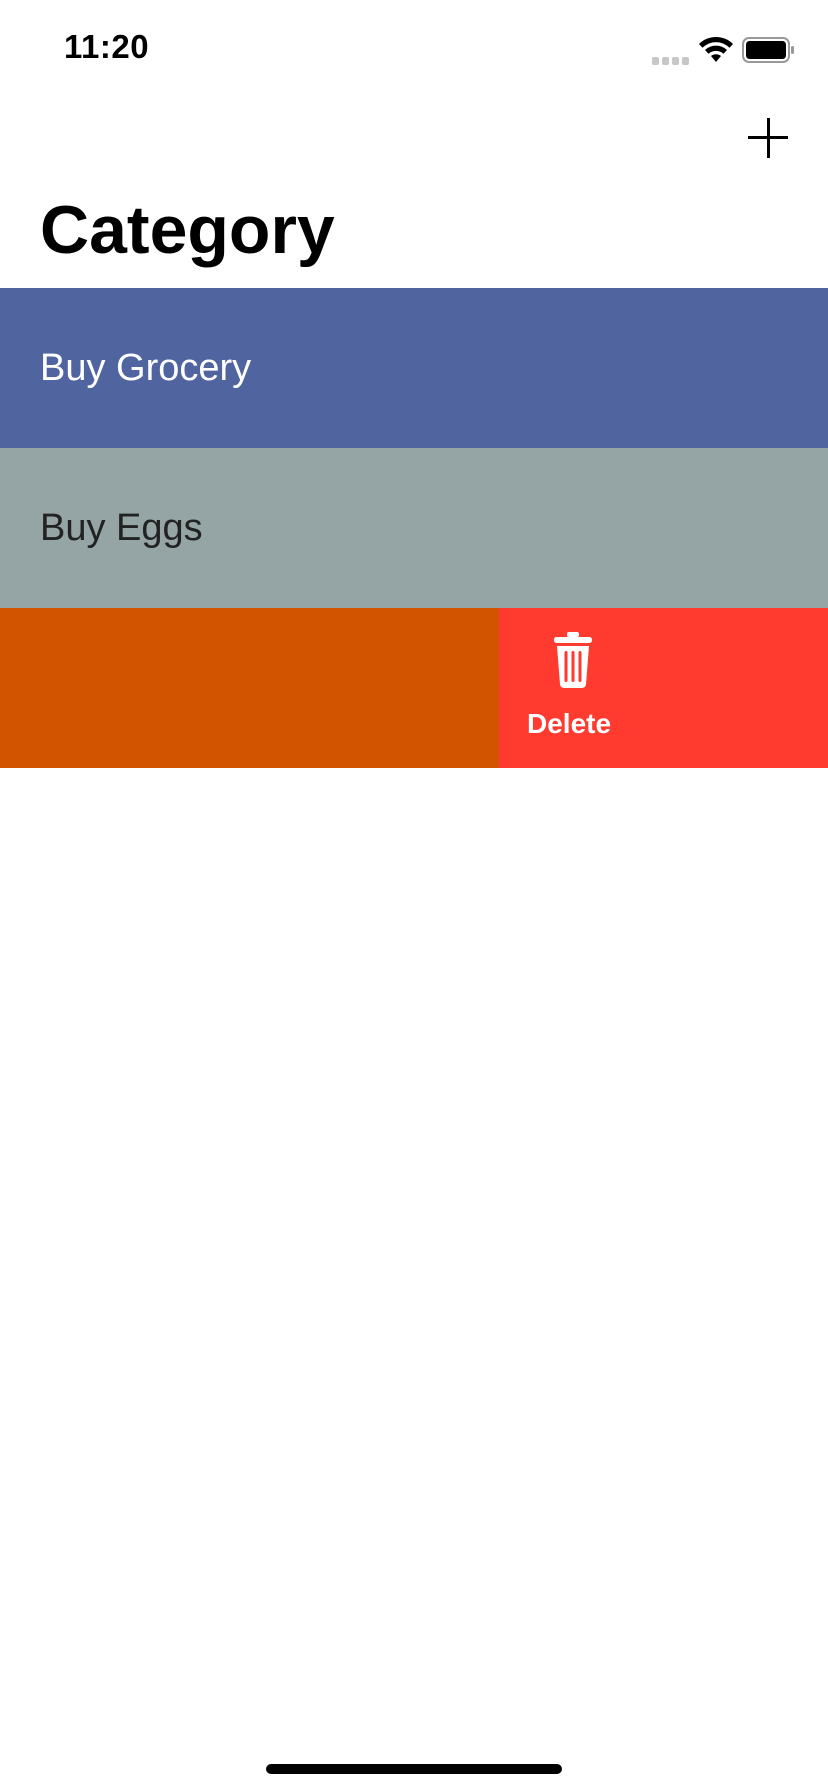  What do you see at coordinates (414, 1769) in the screenshot?
I see `home-indicator` at bounding box center [414, 1769].